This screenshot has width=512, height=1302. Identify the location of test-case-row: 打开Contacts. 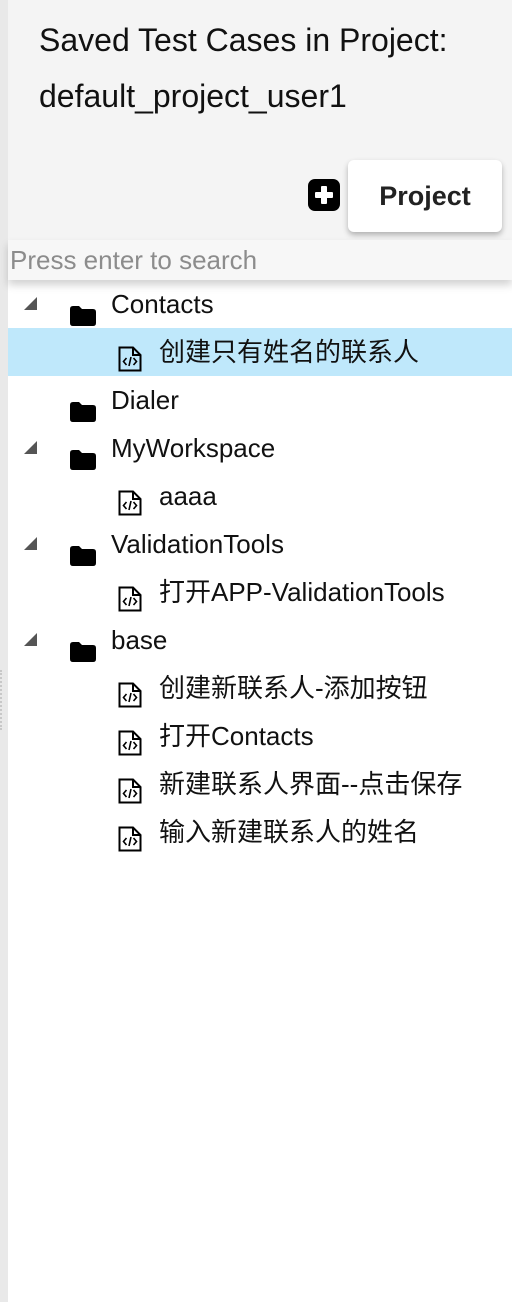
(260, 736).